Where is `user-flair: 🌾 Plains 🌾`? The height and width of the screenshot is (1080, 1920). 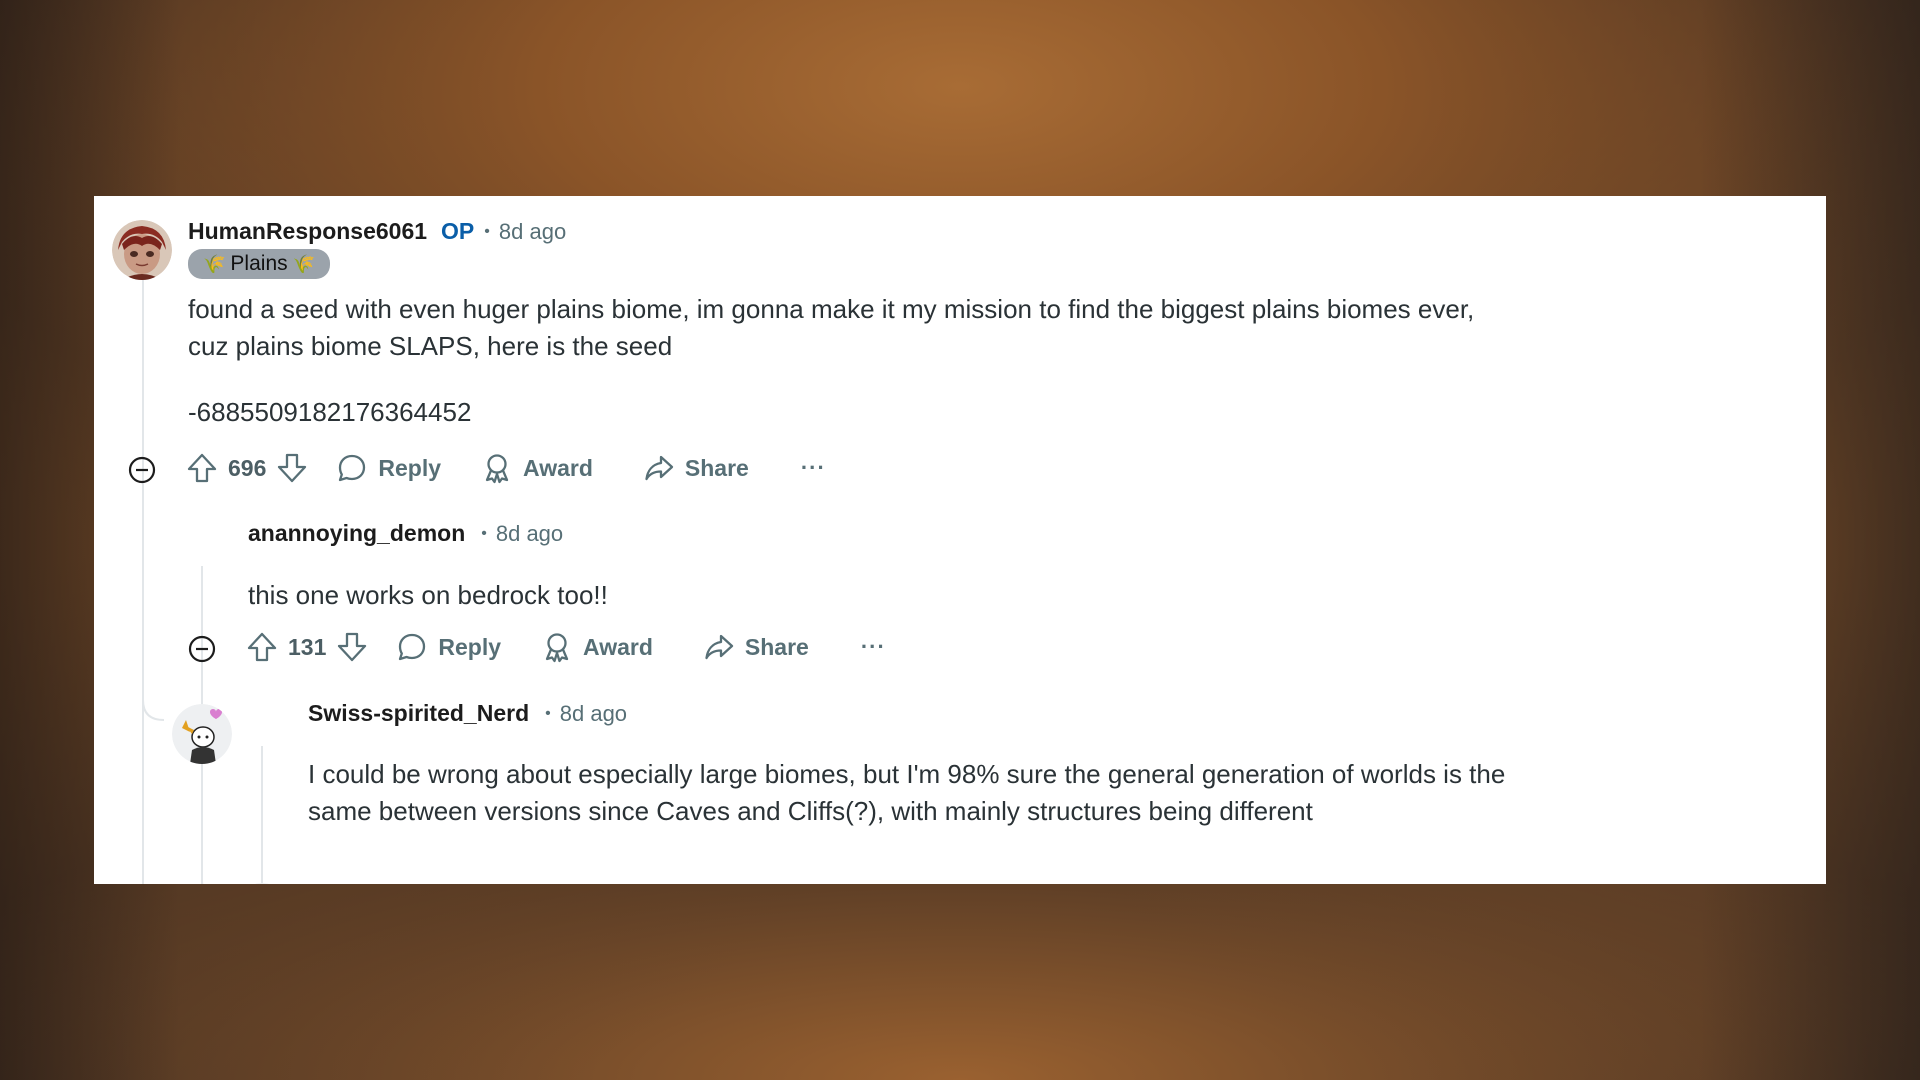
user-flair: 🌾 Plains 🌾 is located at coordinates (259, 264).